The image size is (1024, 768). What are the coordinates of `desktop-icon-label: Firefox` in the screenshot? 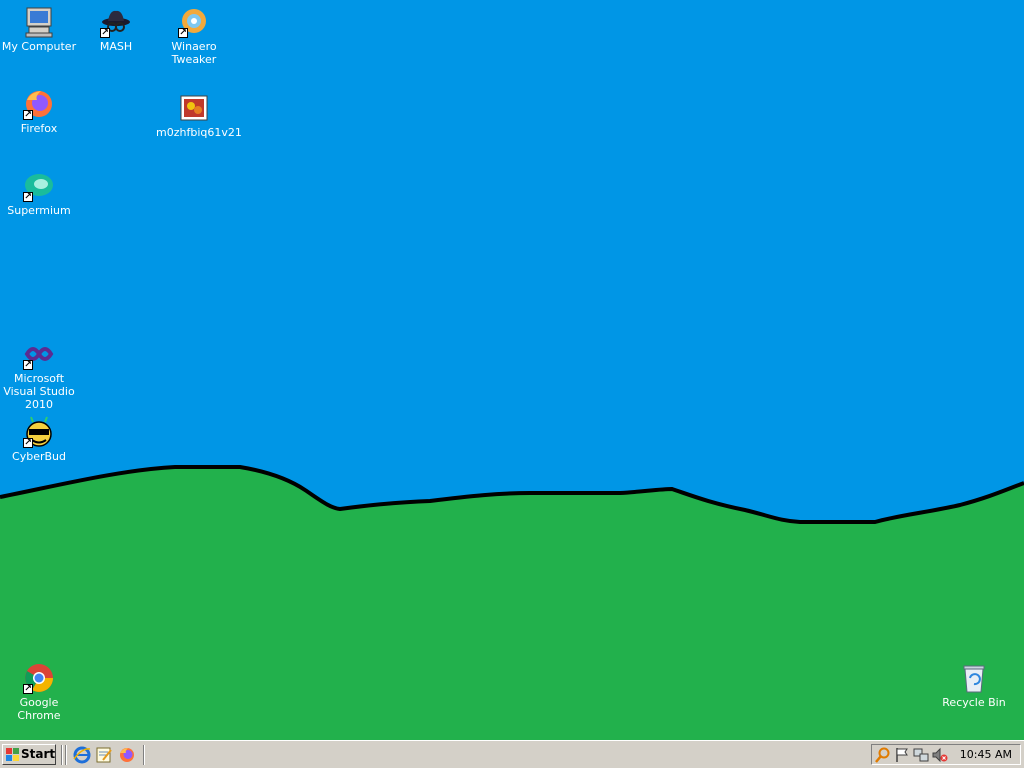 It's located at (39, 128).